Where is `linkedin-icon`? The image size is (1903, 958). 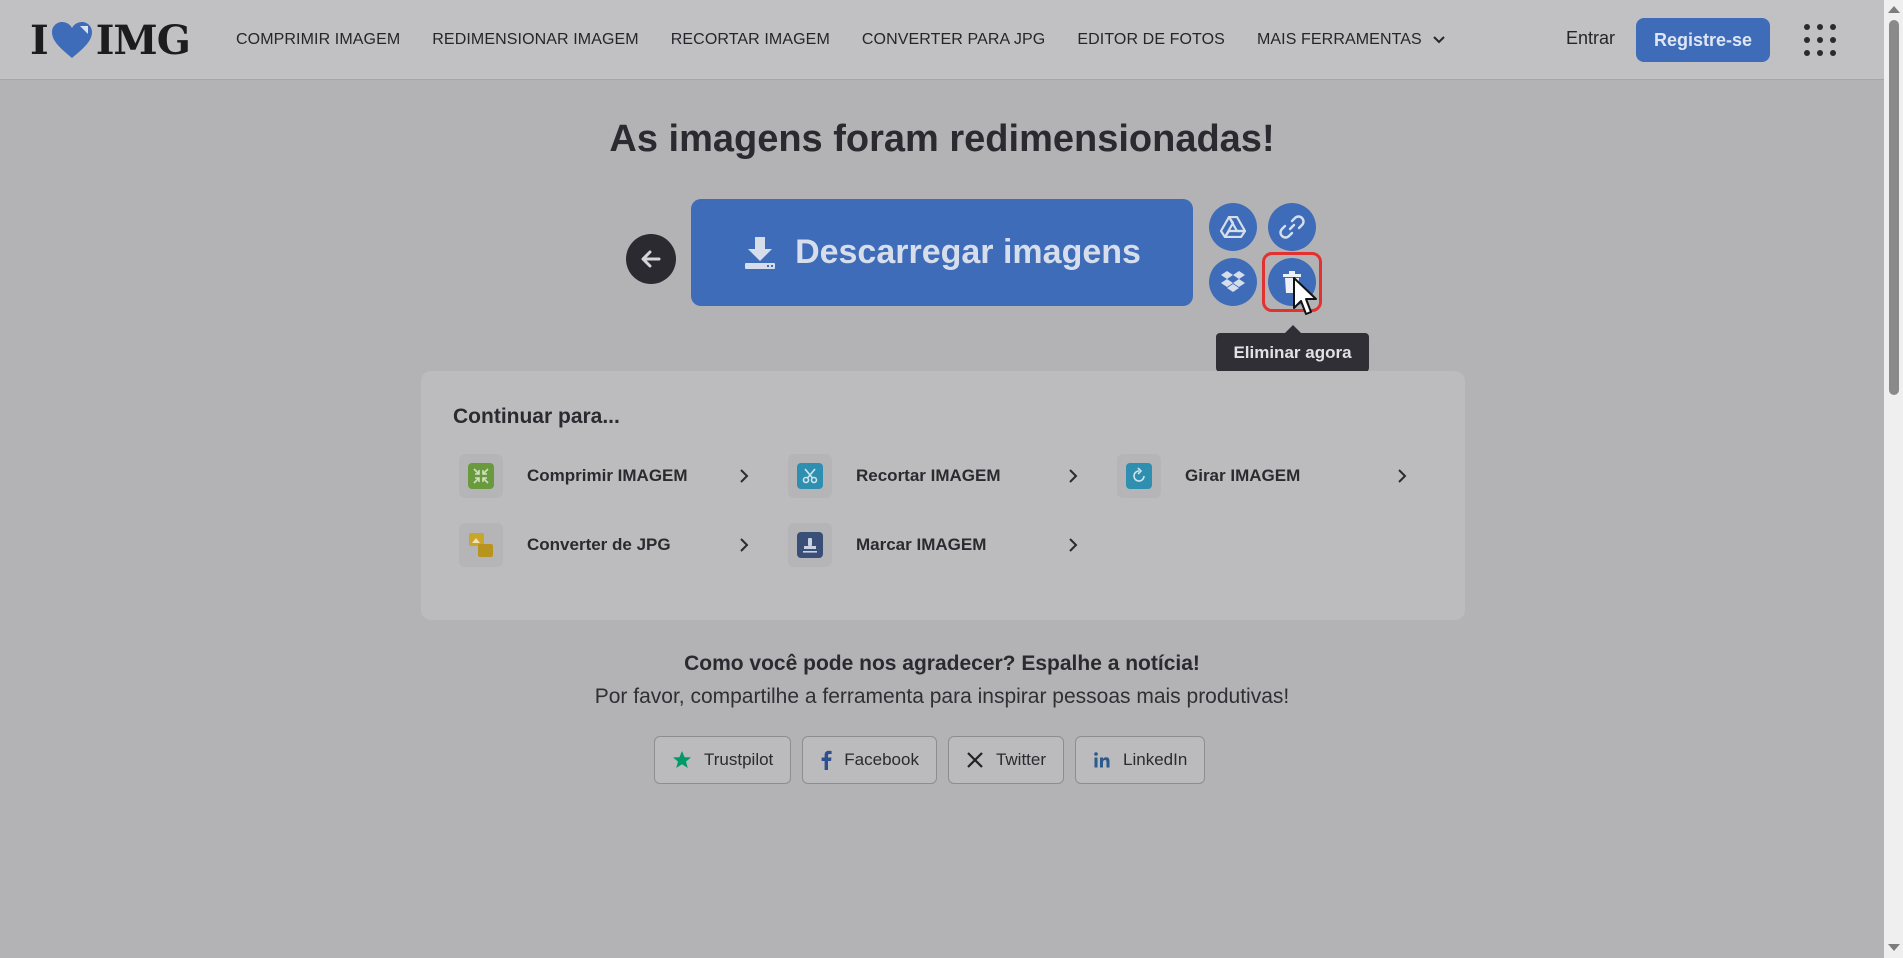
linkedin-icon is located at coordinates (1102, 760).